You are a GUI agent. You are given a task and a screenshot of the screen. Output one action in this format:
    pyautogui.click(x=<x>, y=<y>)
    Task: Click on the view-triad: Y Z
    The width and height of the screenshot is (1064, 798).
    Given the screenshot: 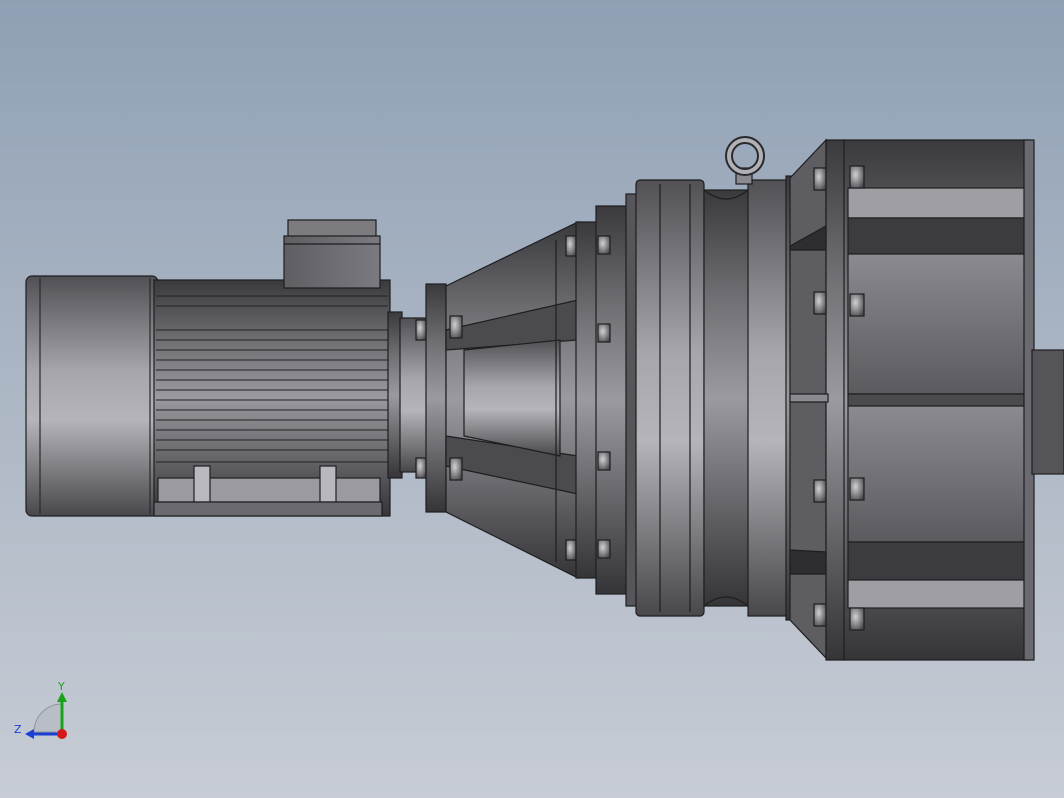 What is the action you would take?
    pyautogui.click(x=40, y=709)
    